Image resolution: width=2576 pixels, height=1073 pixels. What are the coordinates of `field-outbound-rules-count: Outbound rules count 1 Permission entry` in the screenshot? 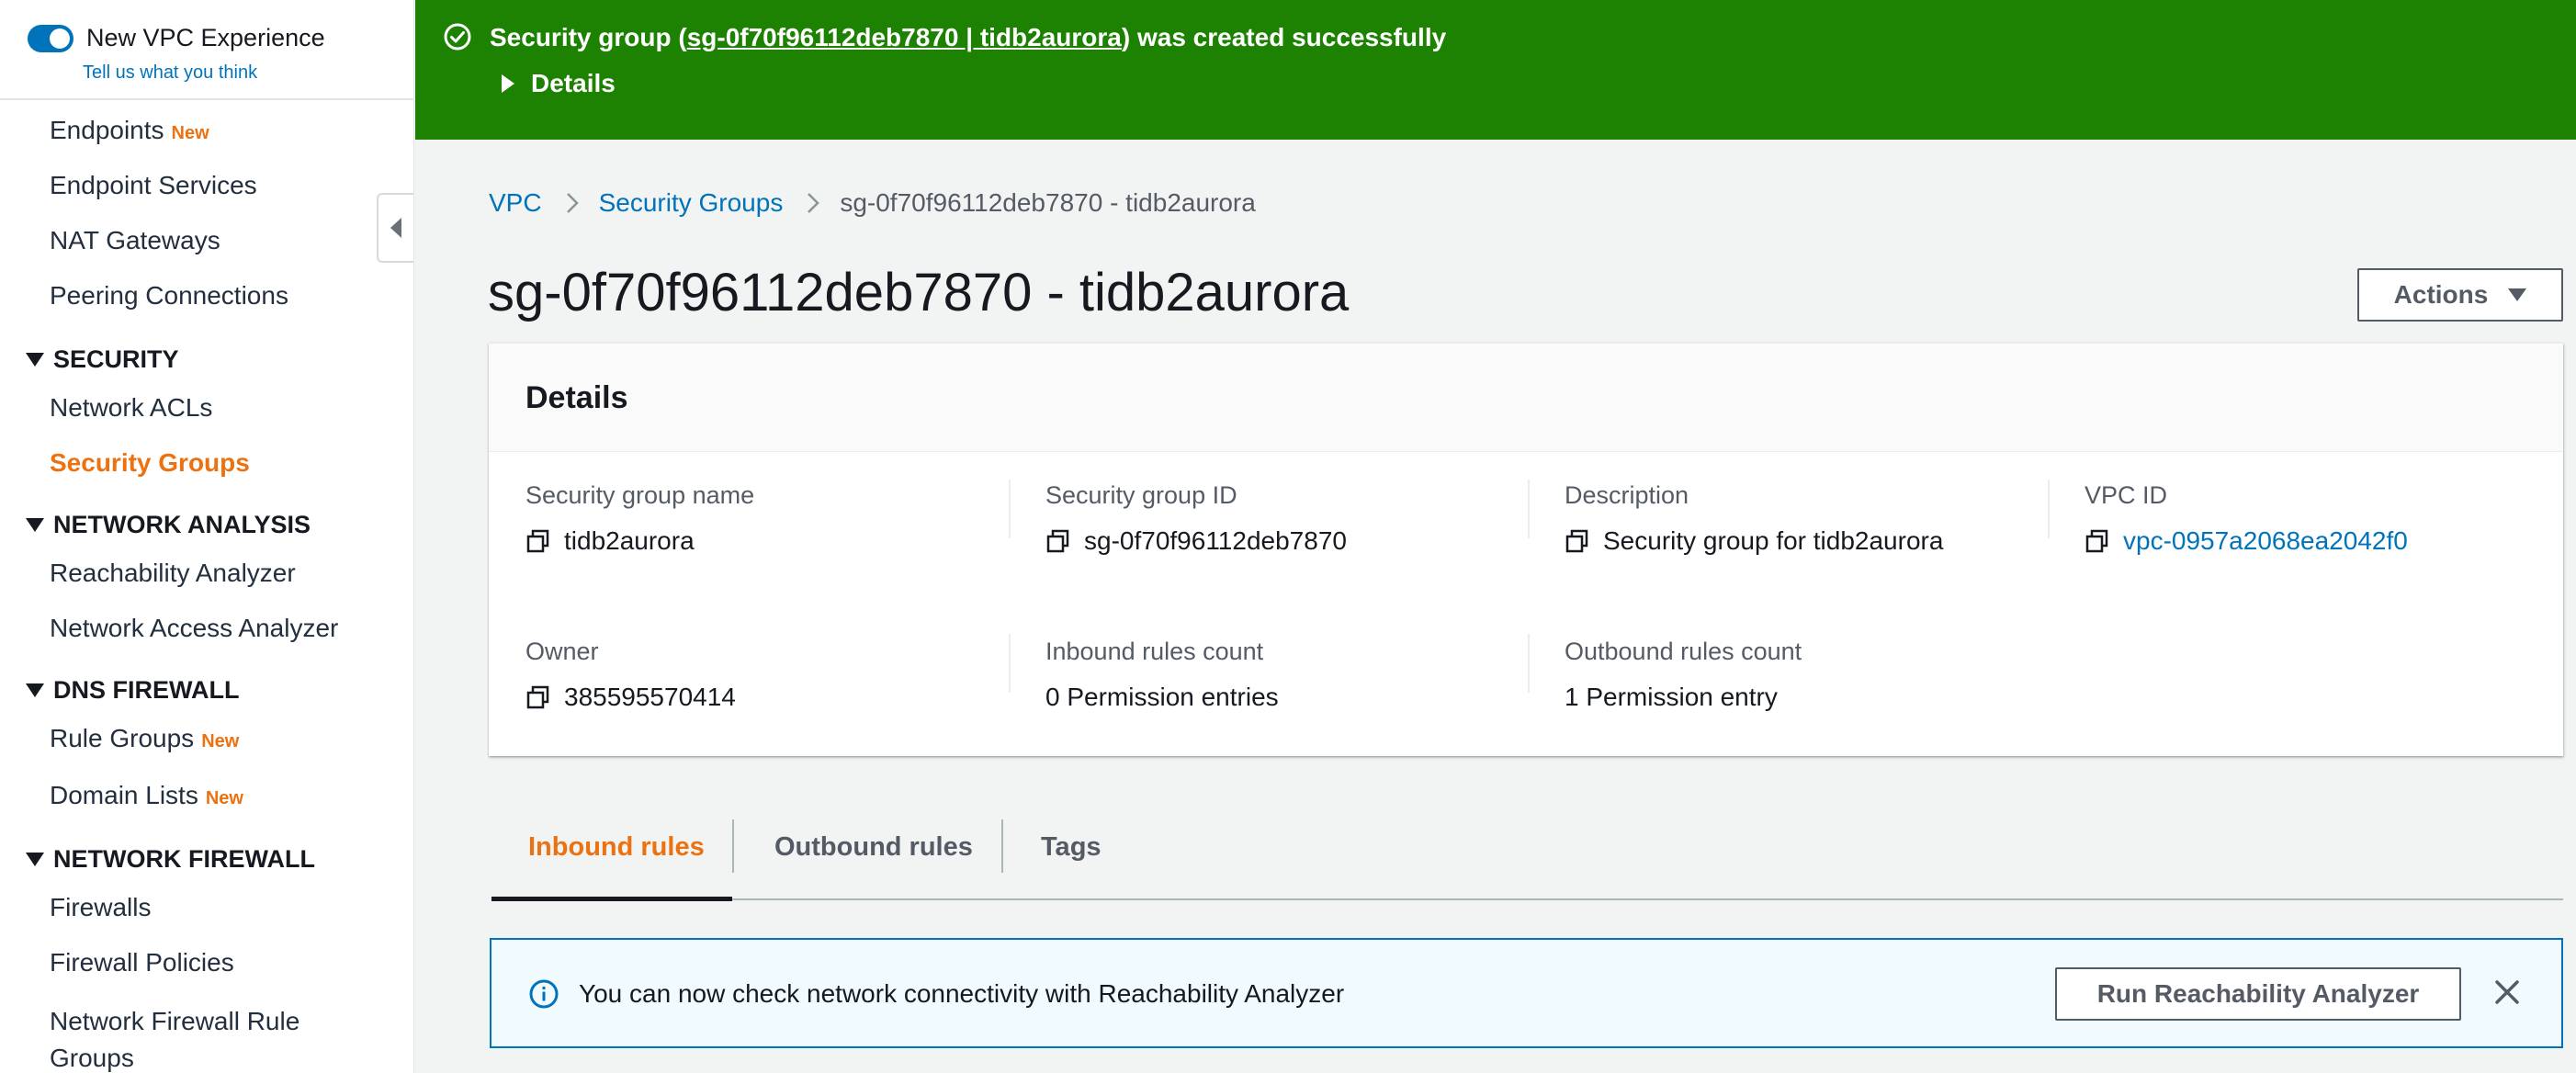 It's located at (1683, 675).